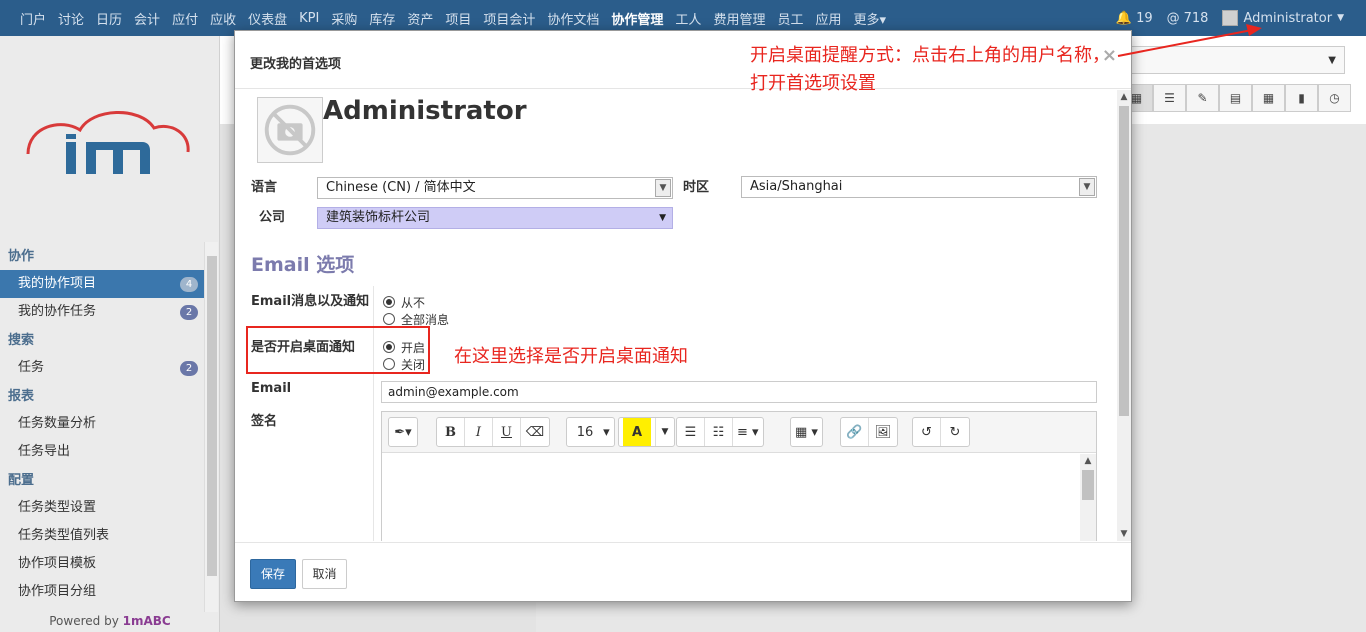  I want to click on grid-view-icon: ▦, so click(1268, 98).